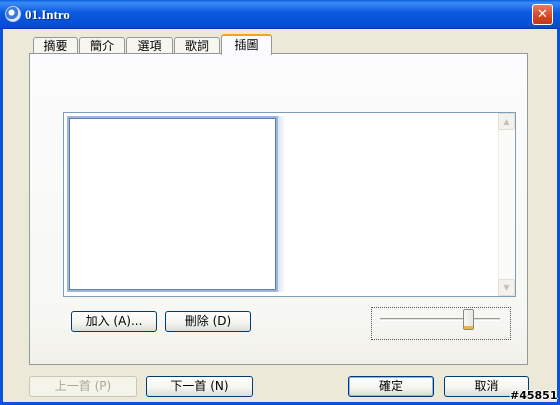 This screenshot has width=560, height=405. I want to click on tab-summary: 摘要, so click(55, 45).